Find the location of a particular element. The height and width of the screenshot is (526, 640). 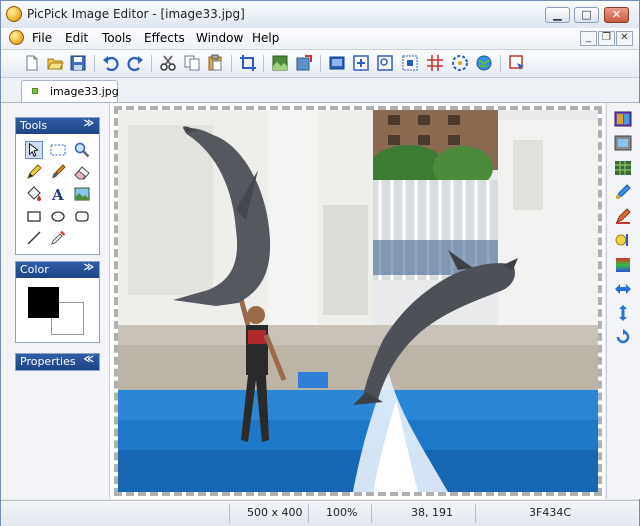

paste-icon is located at coordinates (215, 63).